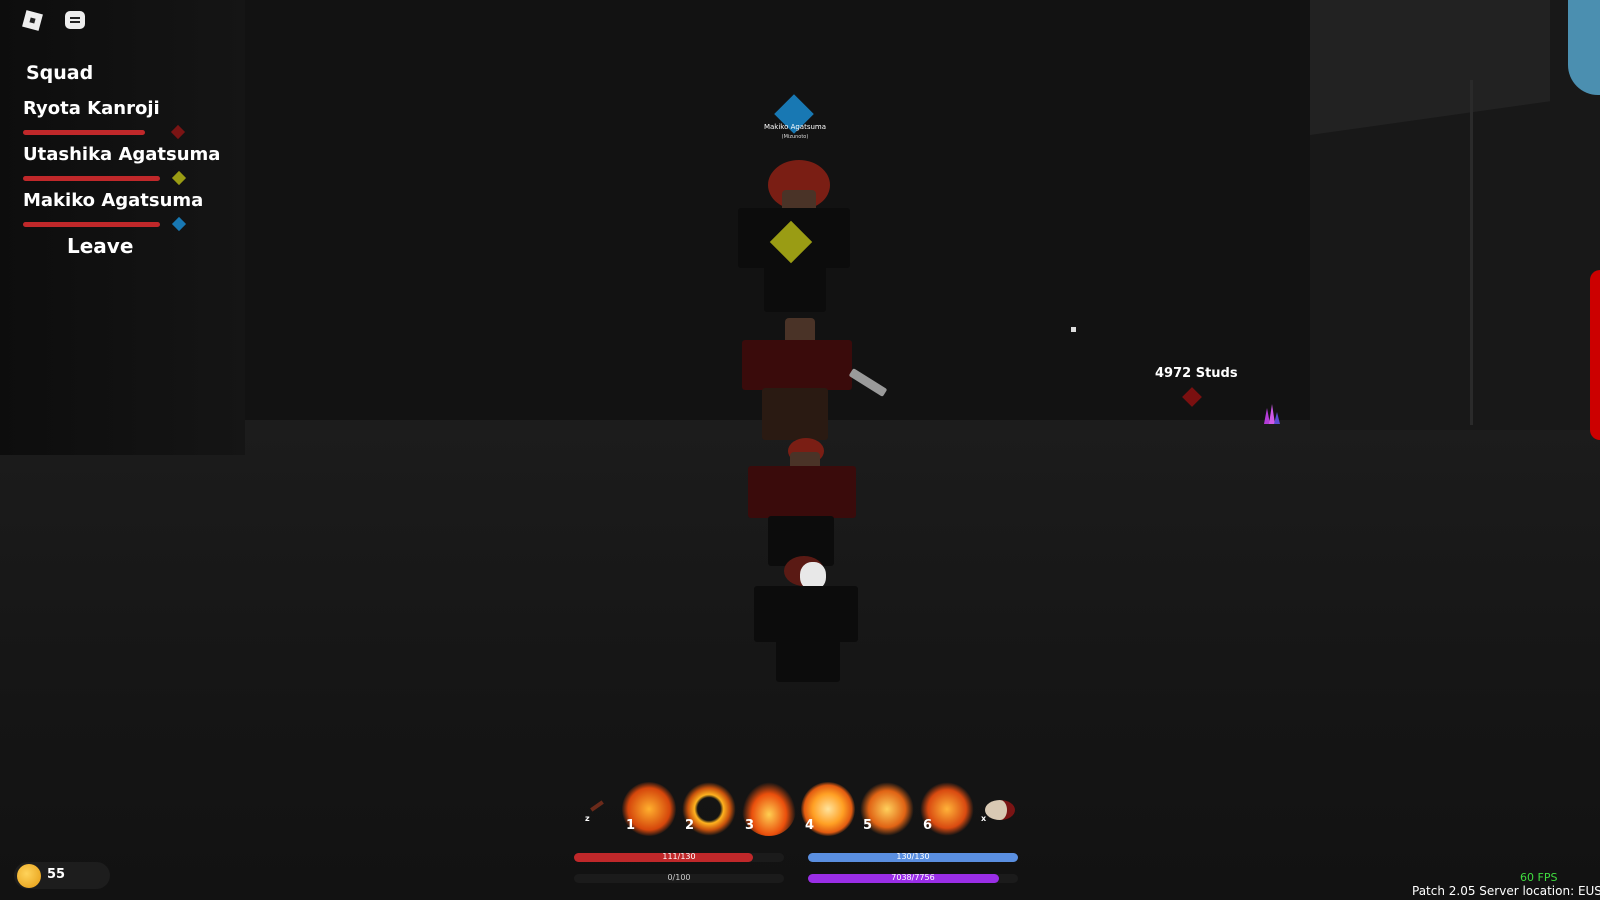 This screenshot has width=1600, height=900. I want to click on squad-member: Utashika Agatsuma, so click(123, 165).